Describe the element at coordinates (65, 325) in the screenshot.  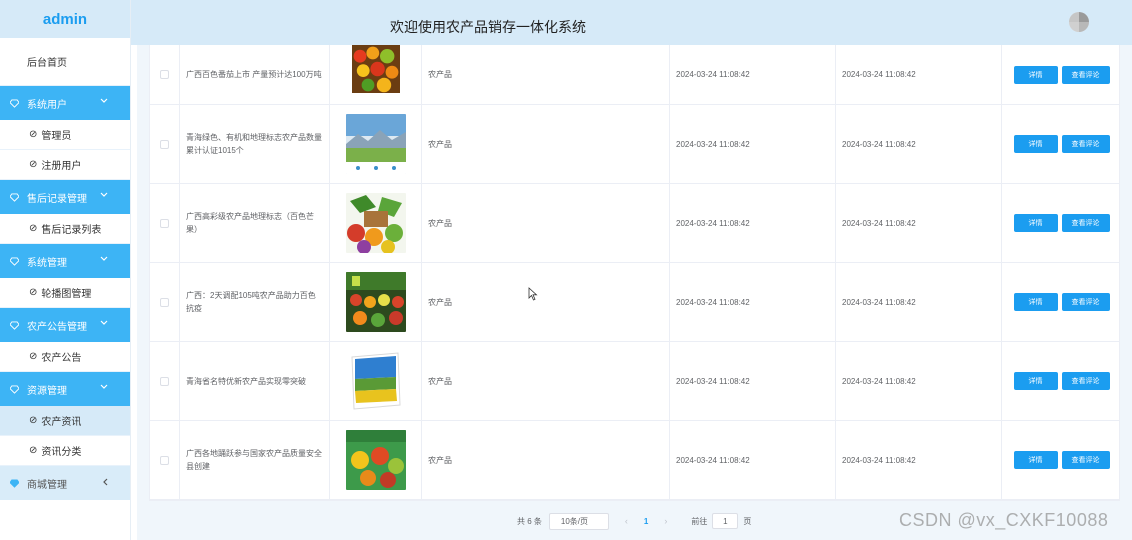
I see `menu-group-announcements: 农产公告管理` at that location.